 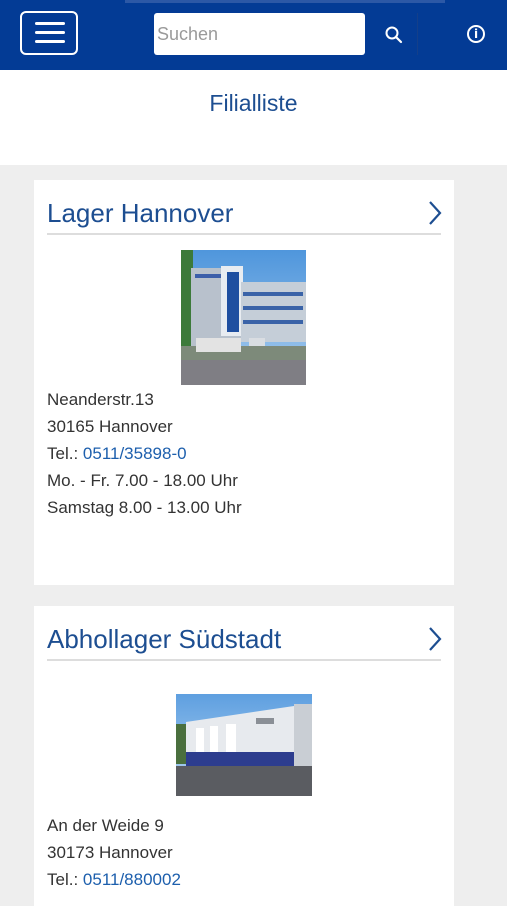 What do you see at coordinates (100, 399) in the screenshot?
I see `branch-street: Neanderstr.13` at bounding box center [100, 399].